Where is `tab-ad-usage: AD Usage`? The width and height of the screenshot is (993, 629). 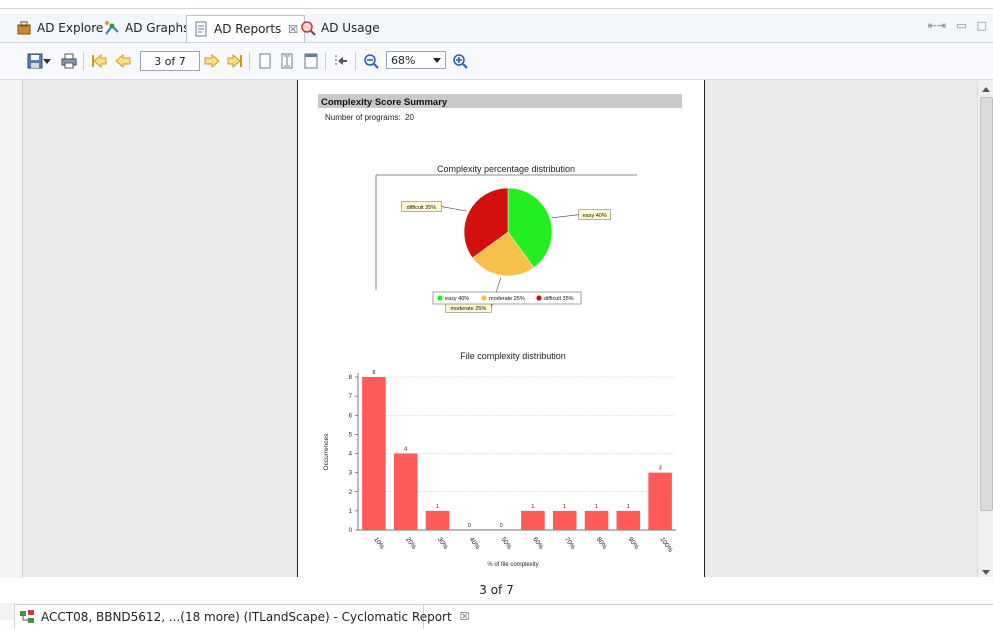
tab-ad-usage: AD Usage is located at coordinates (340, 28).